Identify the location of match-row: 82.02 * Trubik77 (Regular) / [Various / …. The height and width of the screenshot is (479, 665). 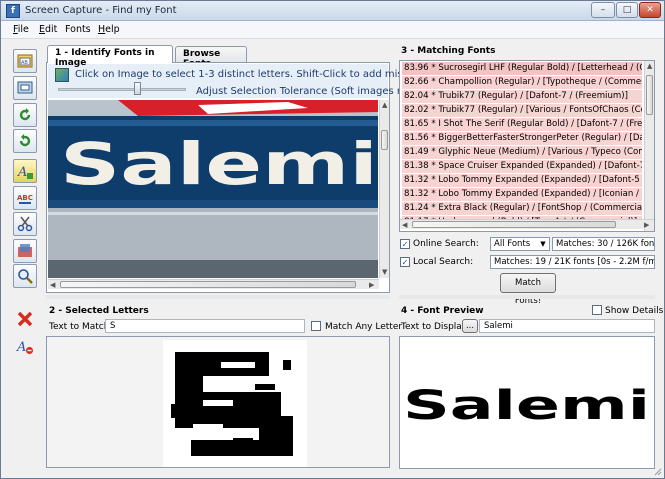
(522, 110).